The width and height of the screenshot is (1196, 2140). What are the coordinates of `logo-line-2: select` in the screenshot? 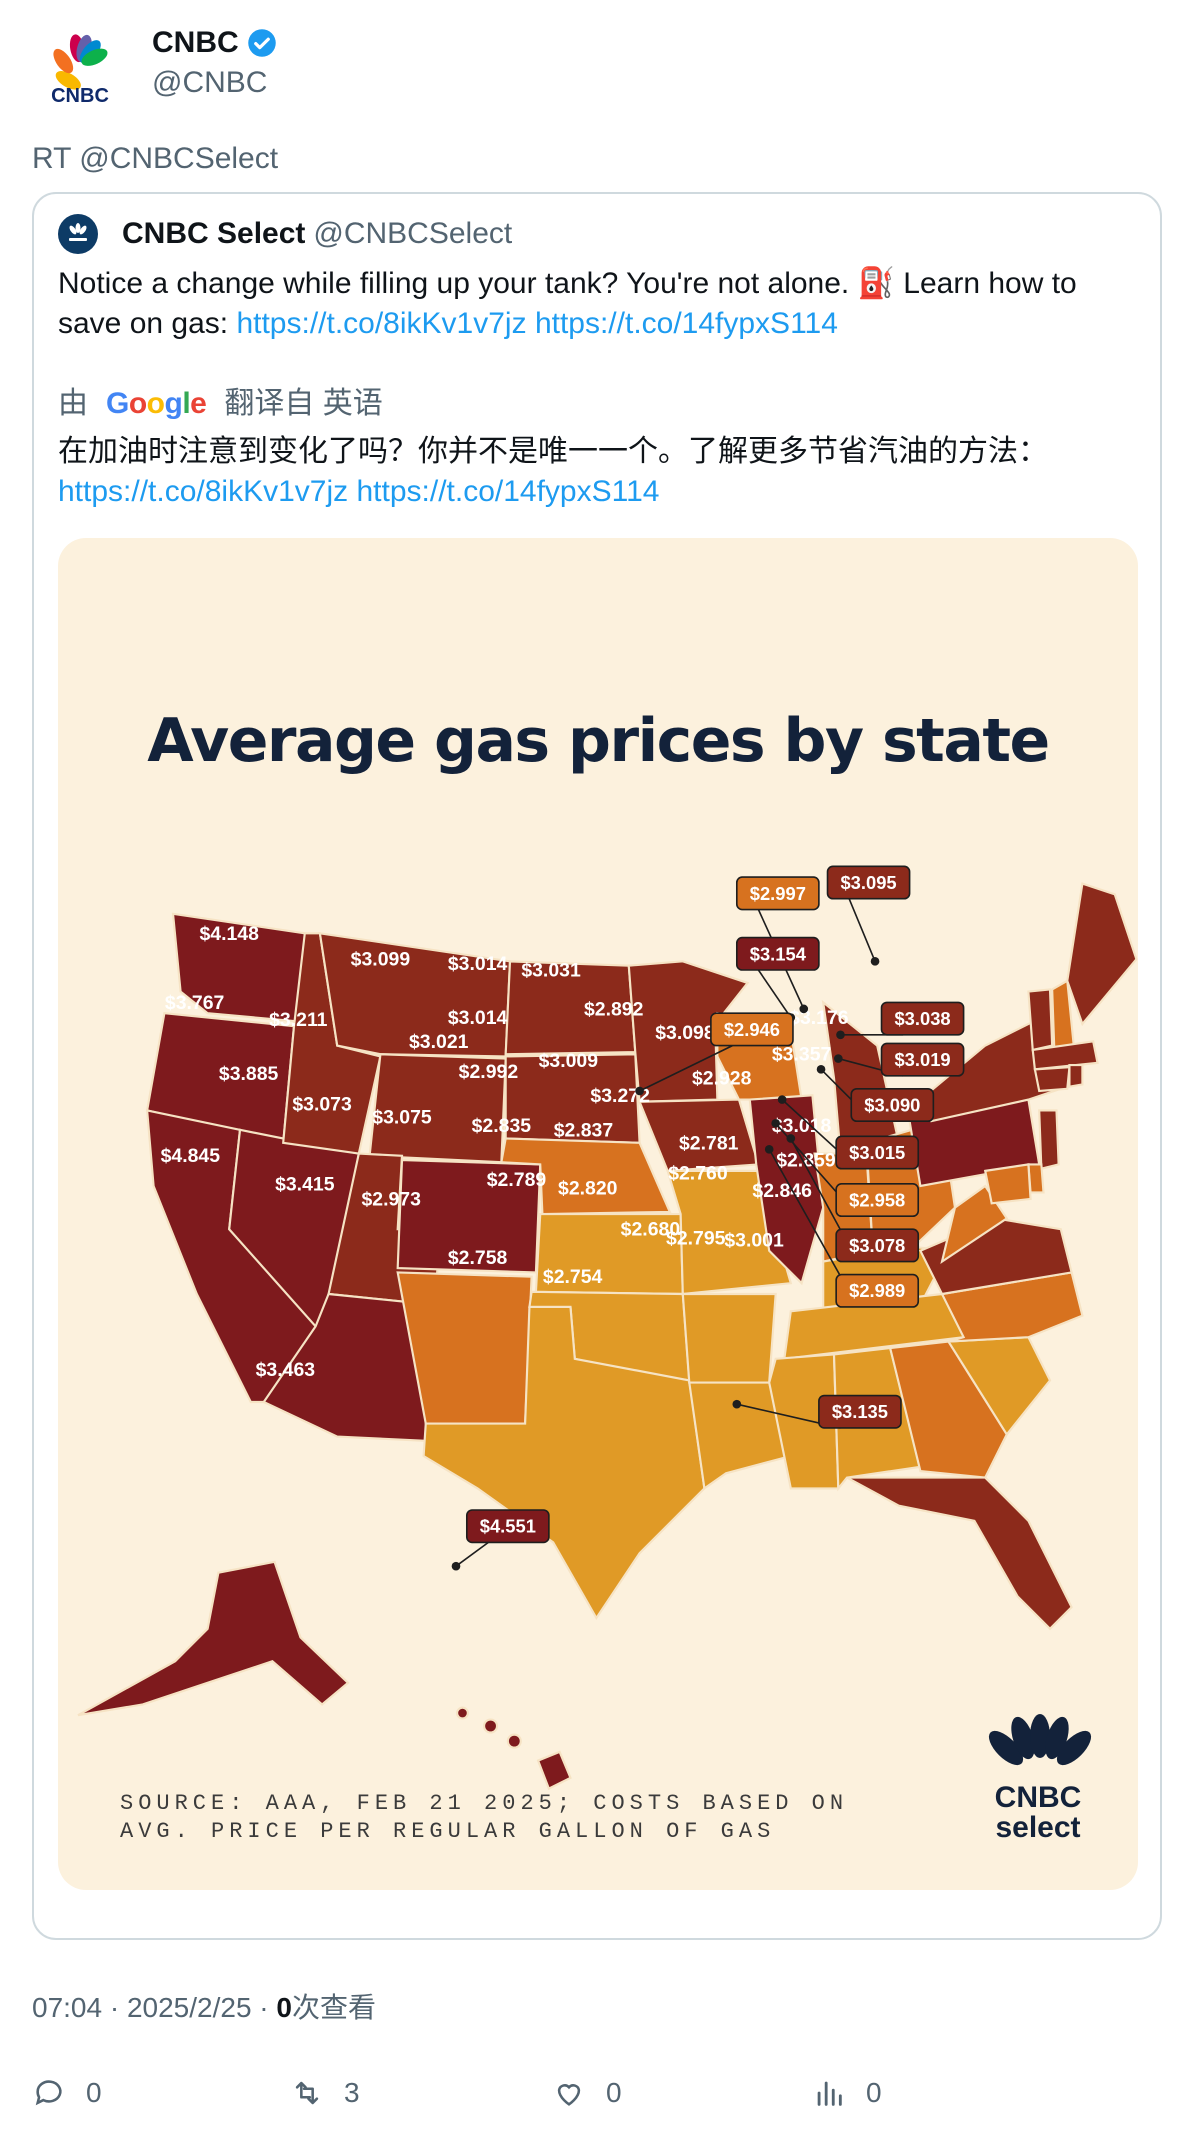 It's located at (1038, 1827).